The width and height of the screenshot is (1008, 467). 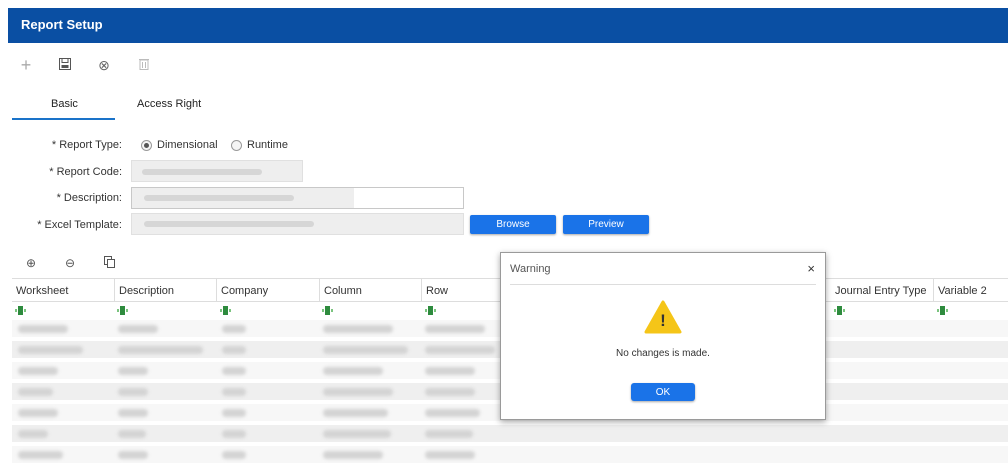 What do you see at coordinates (89, 198) in the screenshot?
I see `description-label: * Description:` at bounding box center [89, 198].